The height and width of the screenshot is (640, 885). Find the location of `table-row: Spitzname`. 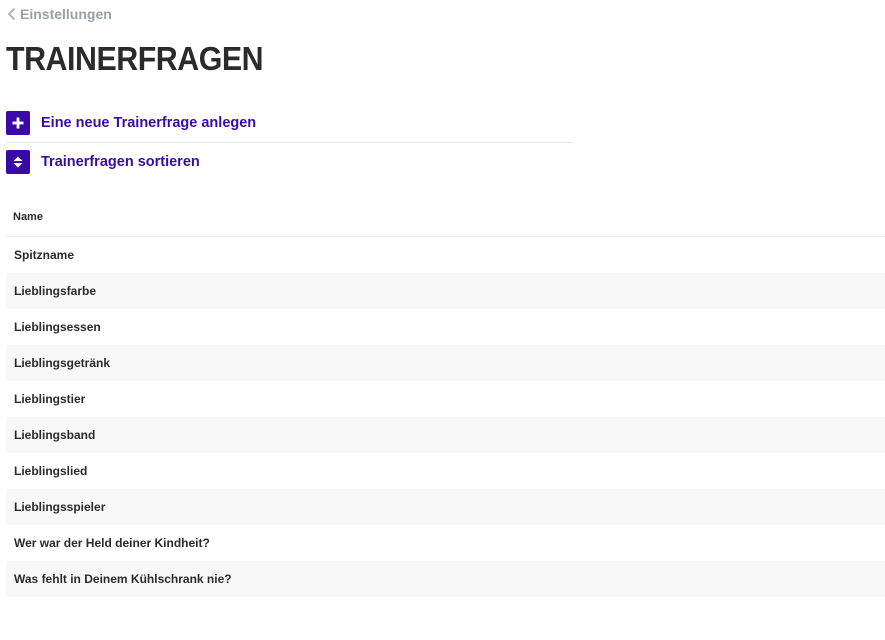

table-row: Spitzname is located at coordinates (445, 255).